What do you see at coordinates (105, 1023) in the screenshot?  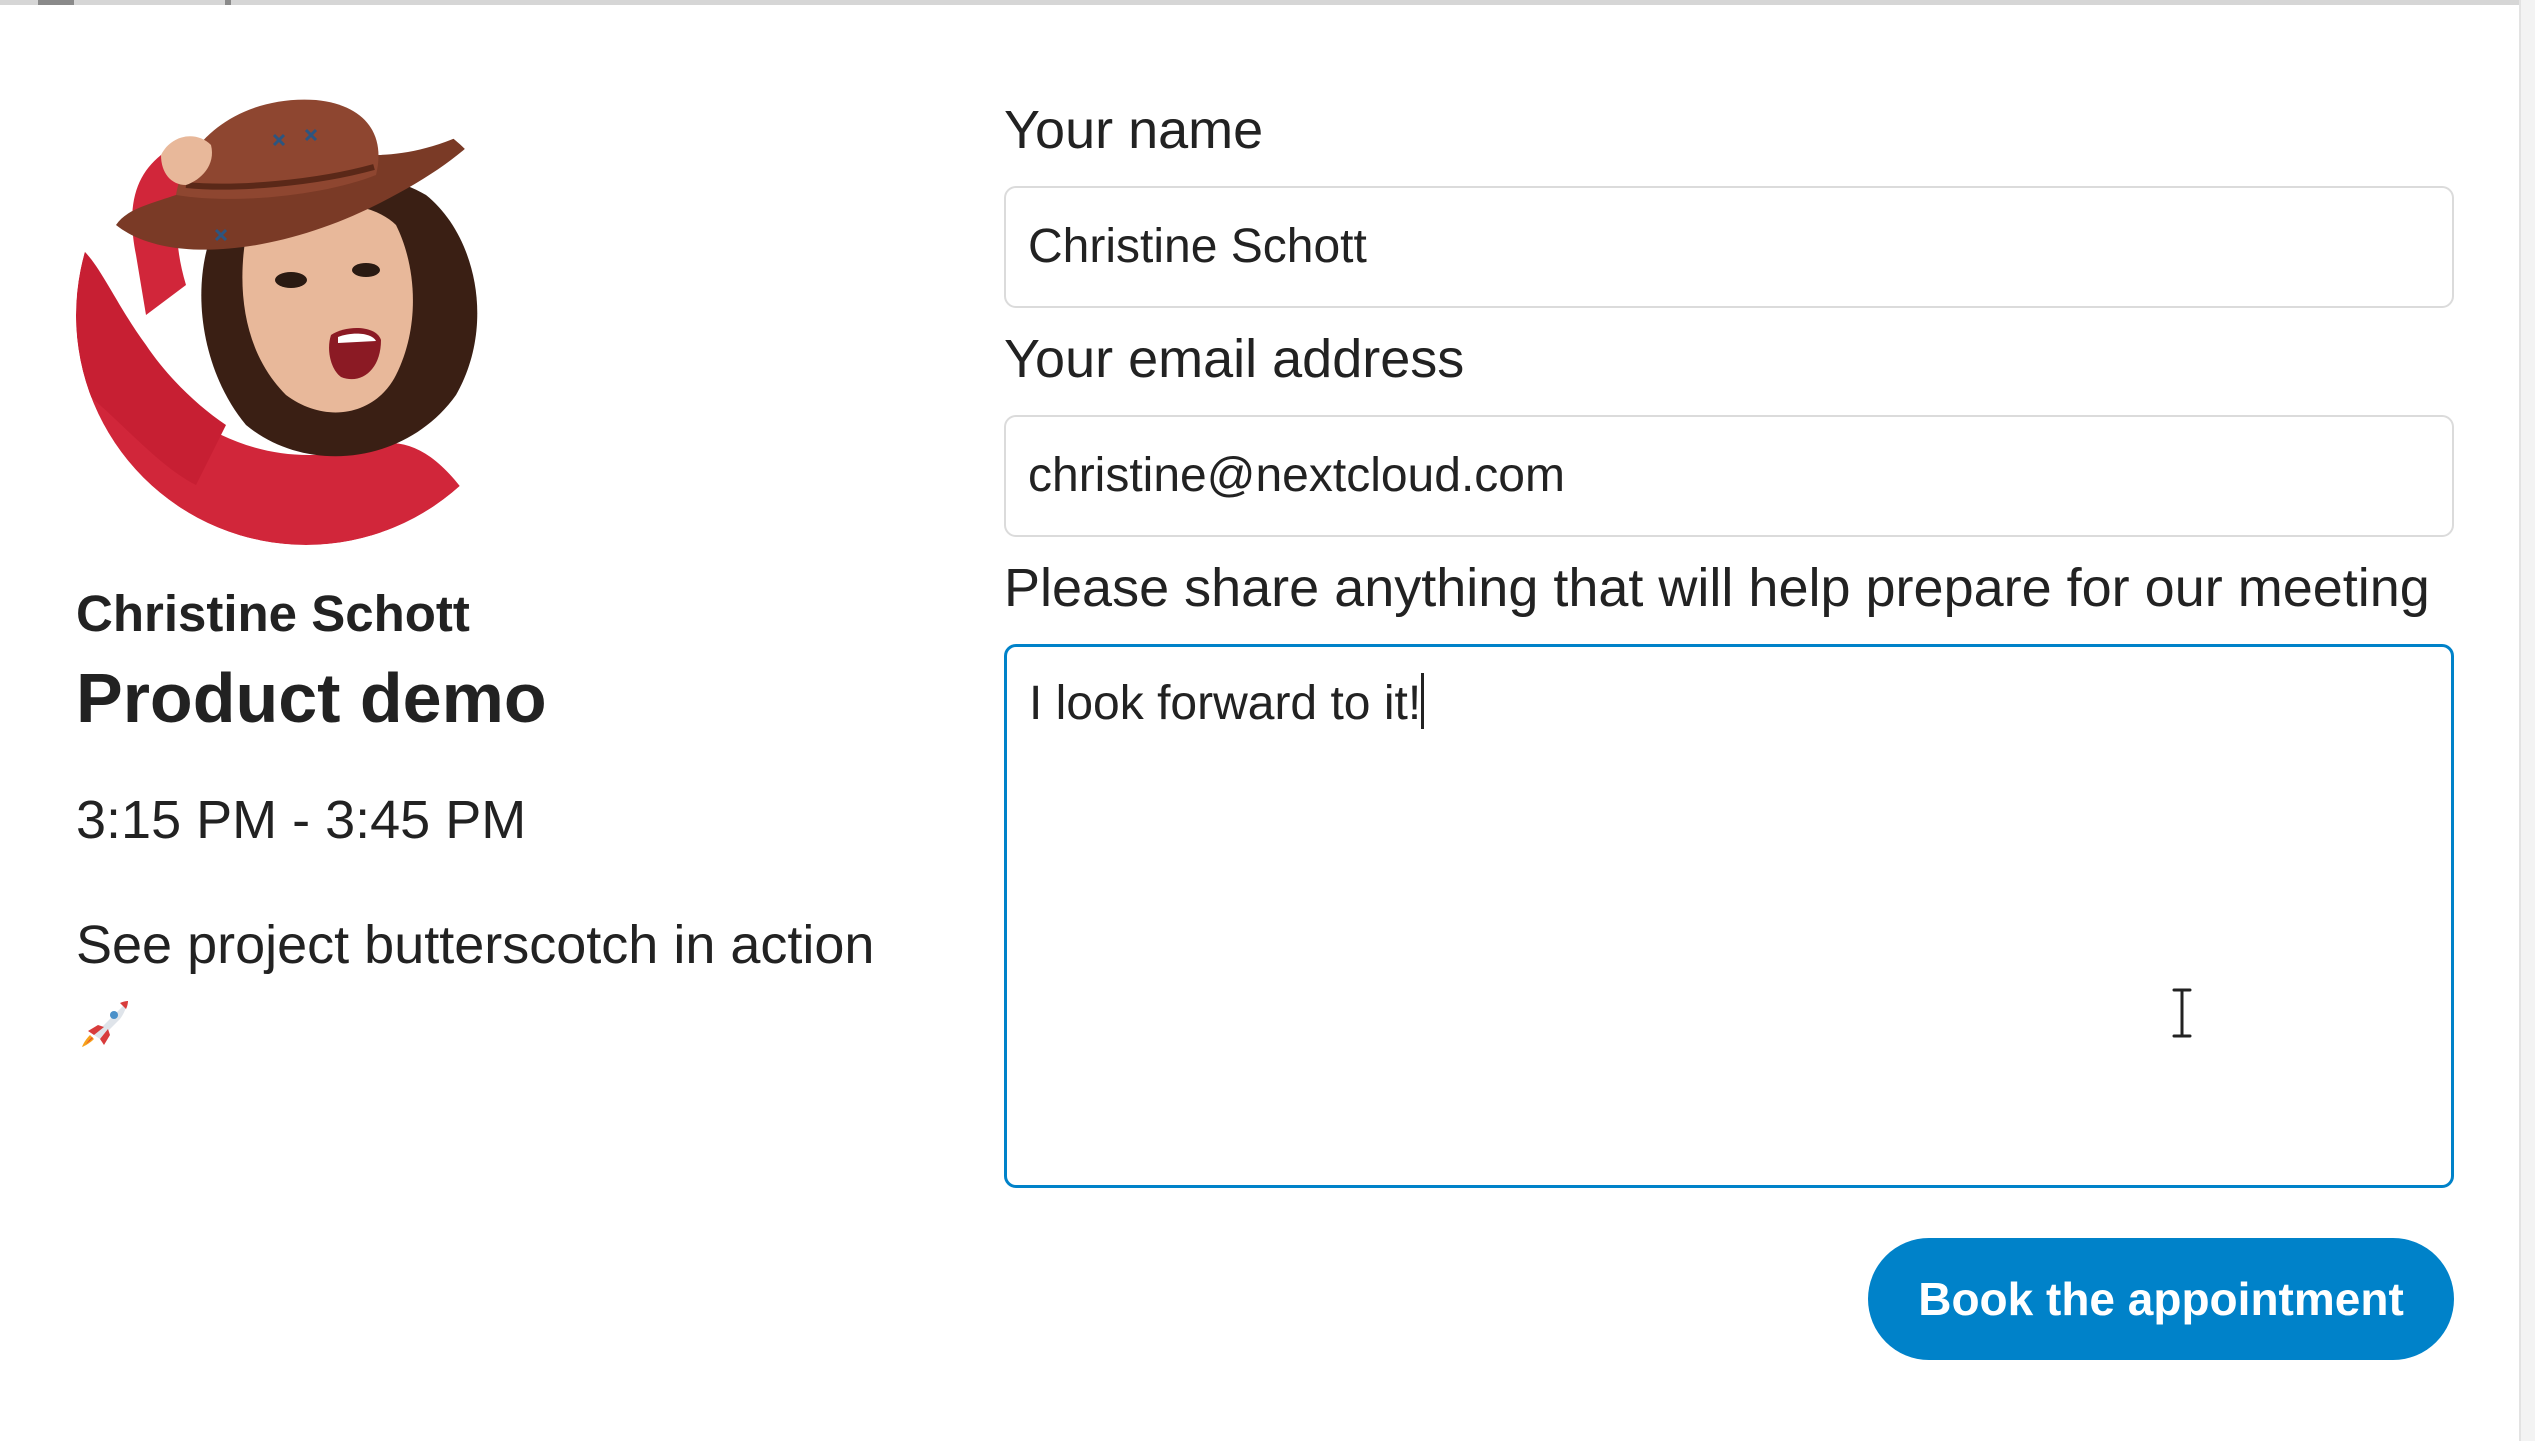 I see `rocket-icon` at bounding box center [105, 1023].